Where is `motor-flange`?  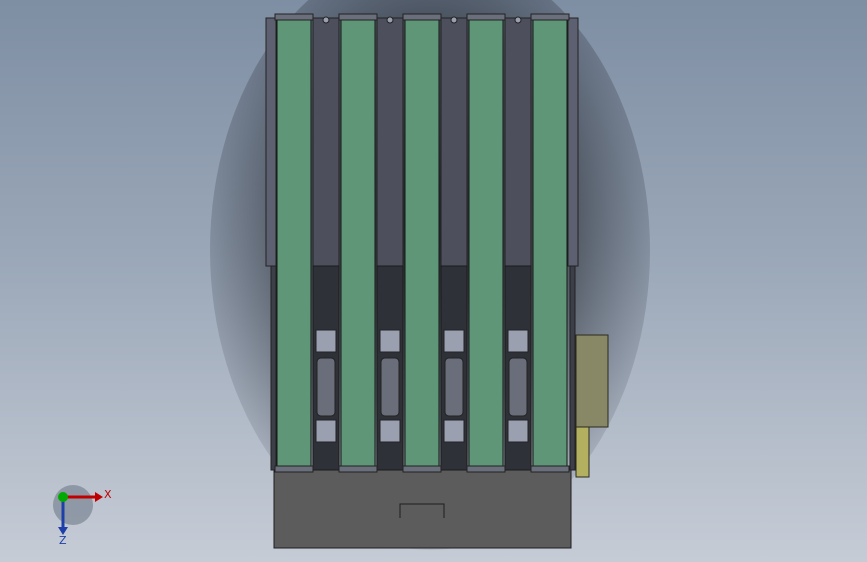 motor-flange is located at coordinates (582, 452).